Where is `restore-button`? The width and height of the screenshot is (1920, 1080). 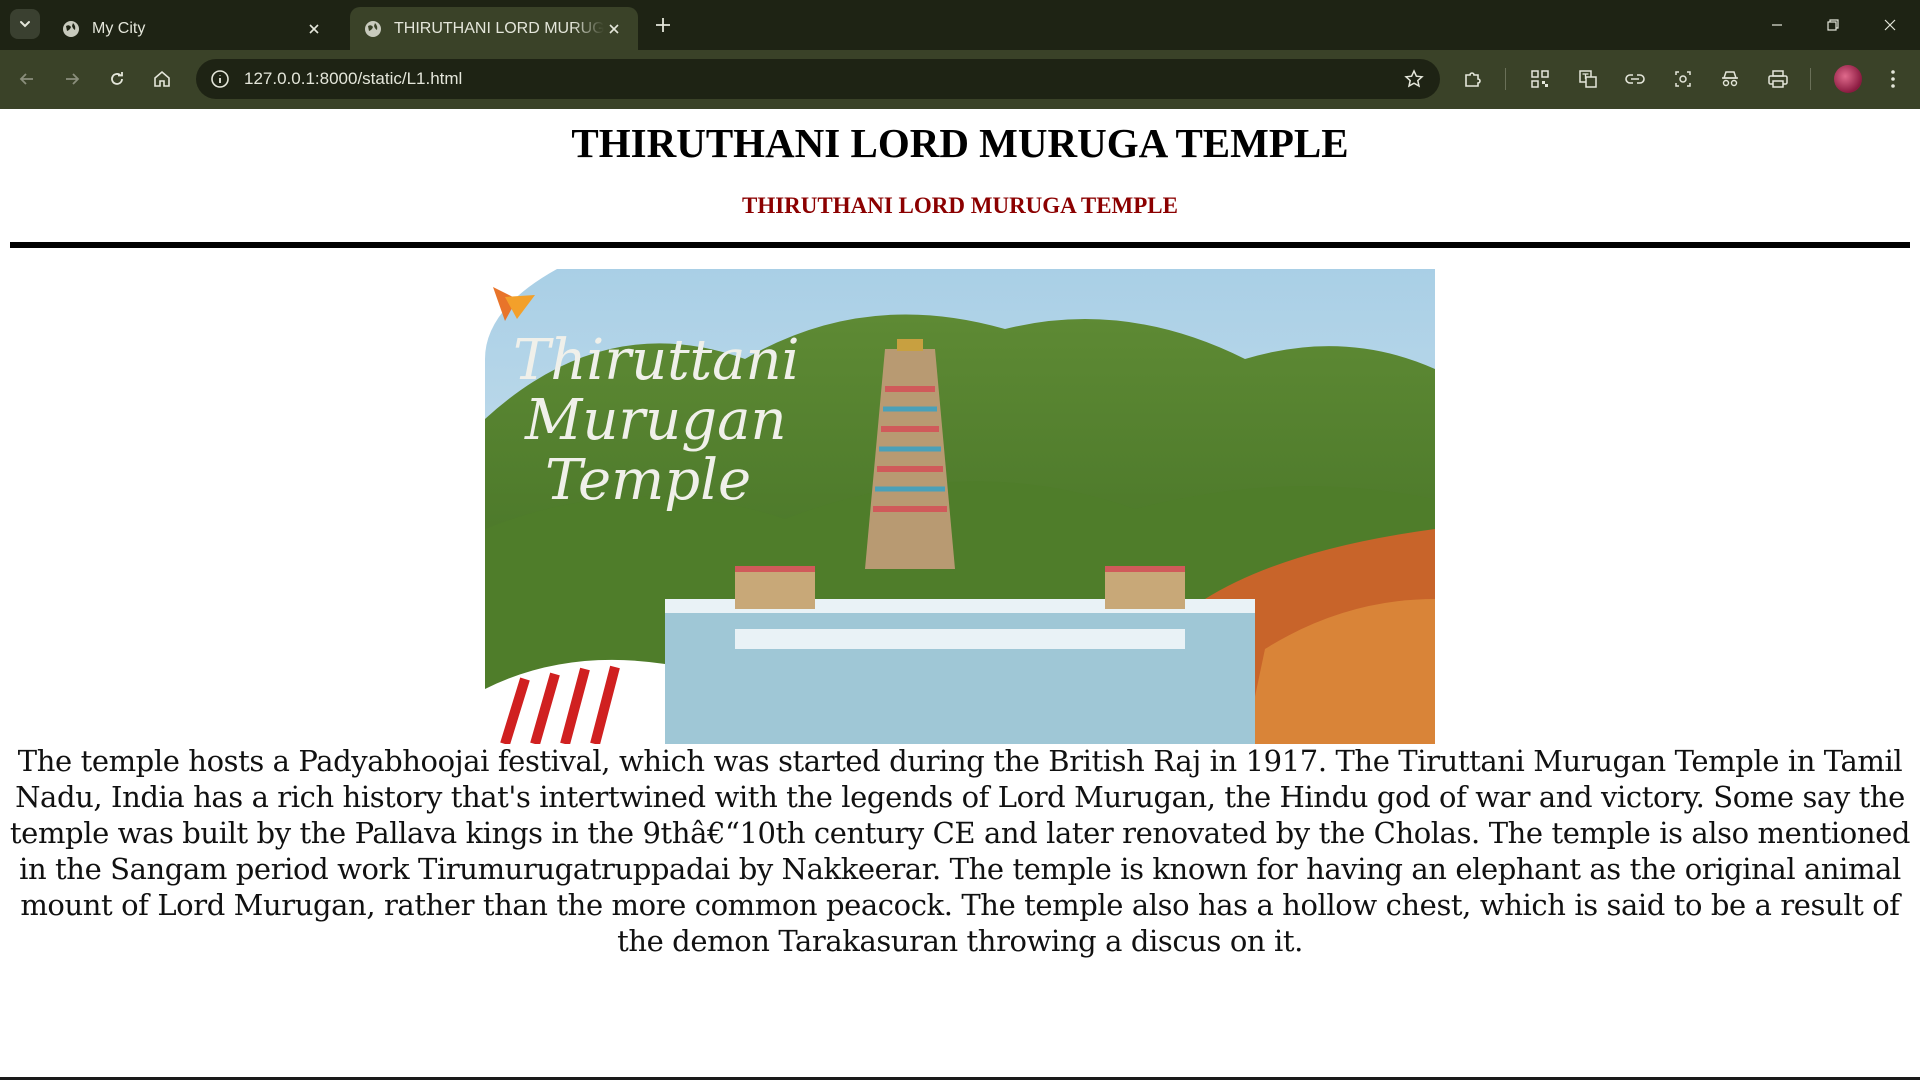 restore-button is located at coordinates (1833, 25).